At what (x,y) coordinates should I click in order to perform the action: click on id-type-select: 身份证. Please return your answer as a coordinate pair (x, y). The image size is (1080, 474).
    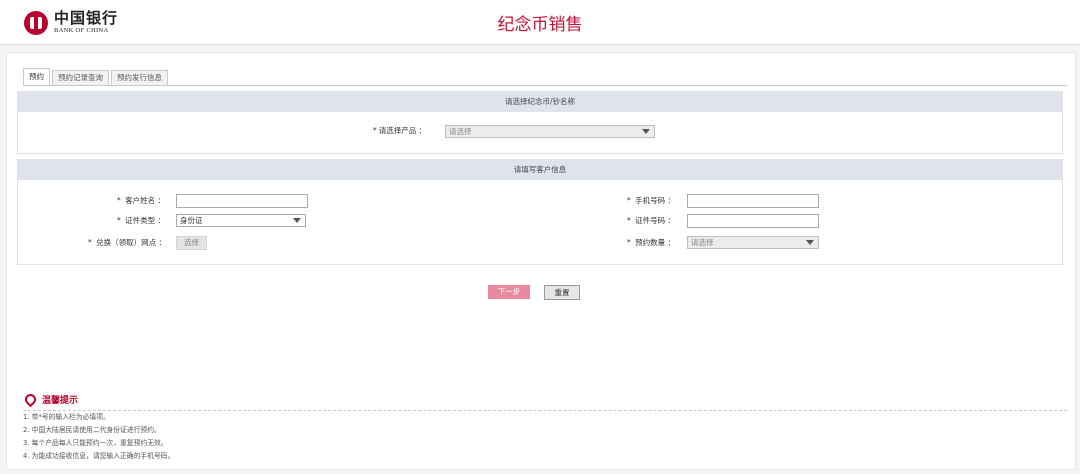
    Looking at the image, I should click on (241, 220).